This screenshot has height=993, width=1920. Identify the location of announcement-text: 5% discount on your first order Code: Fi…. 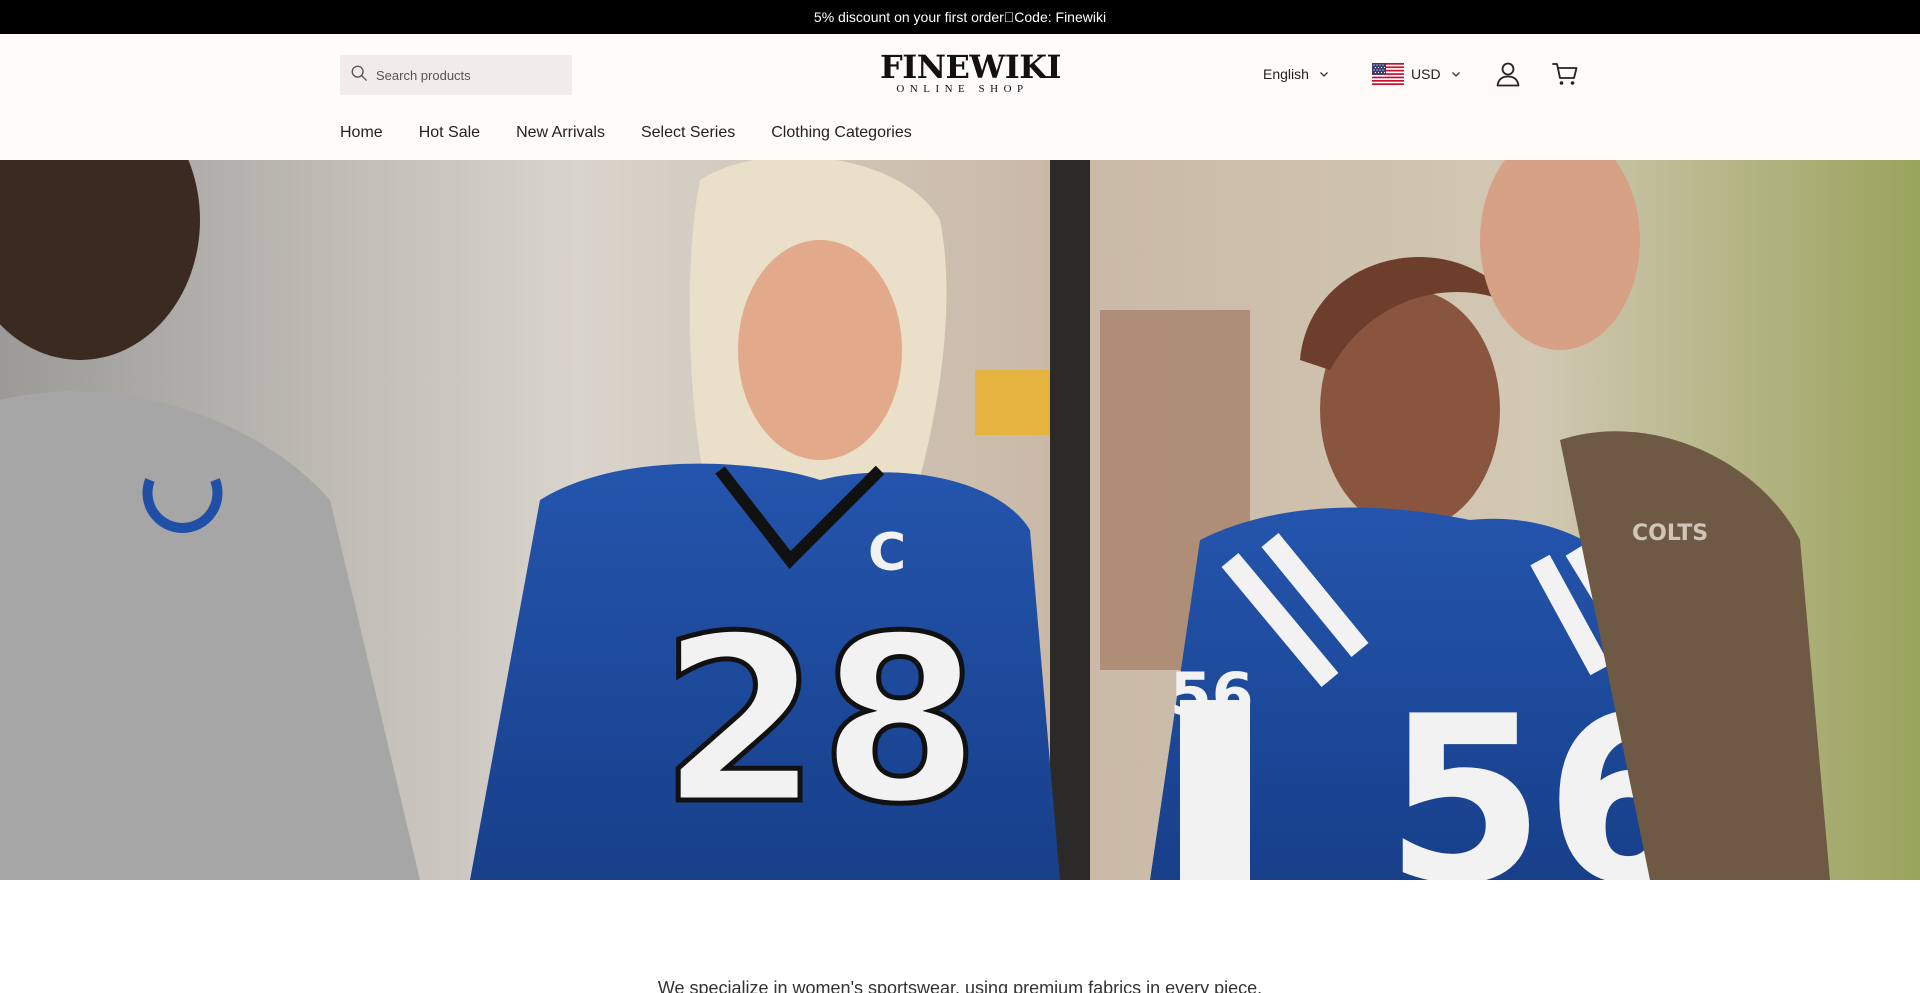
(960, 17).